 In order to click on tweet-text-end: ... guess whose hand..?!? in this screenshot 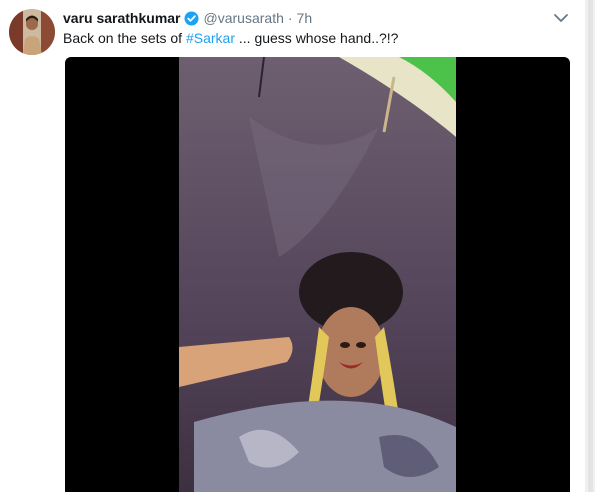, I will do `click(317, 38)`.